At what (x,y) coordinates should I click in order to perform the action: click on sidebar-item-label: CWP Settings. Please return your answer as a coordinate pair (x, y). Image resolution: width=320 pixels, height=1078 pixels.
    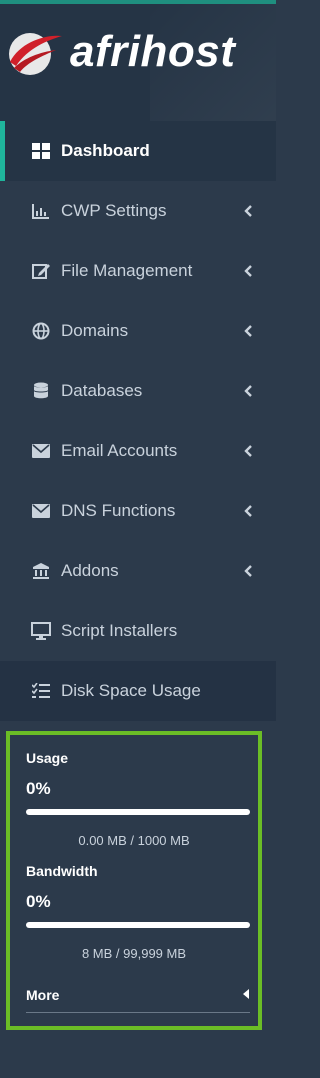
    Looking at the image, I should click on (114, 210).